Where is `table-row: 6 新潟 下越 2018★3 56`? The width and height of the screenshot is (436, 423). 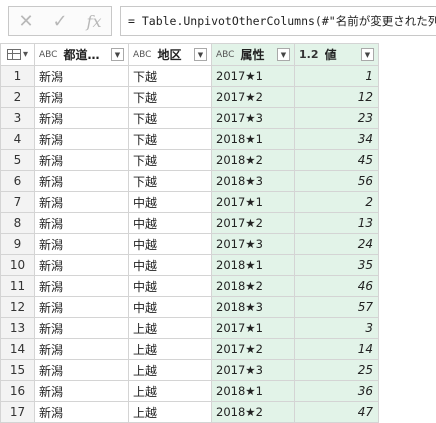 table-row: 6 新潟 下越 2018★3 56 is located at coordinates (189, 181).